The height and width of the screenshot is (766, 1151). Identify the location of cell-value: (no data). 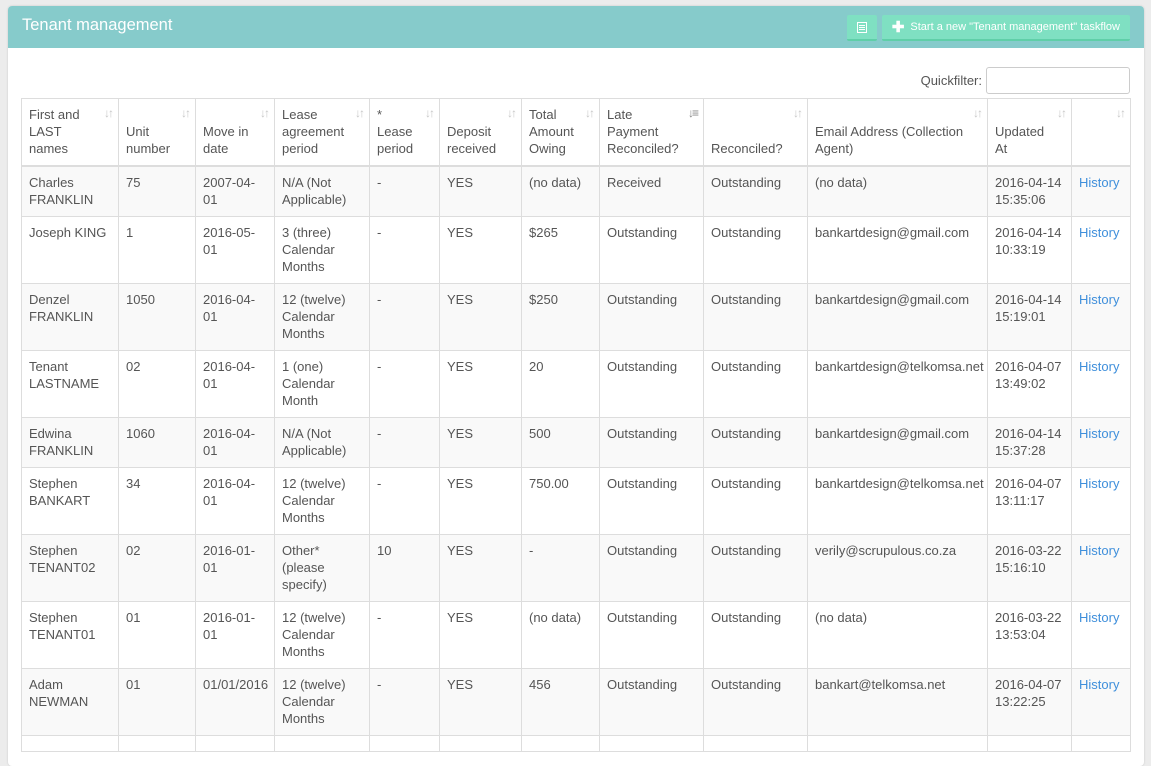
(841, 182).